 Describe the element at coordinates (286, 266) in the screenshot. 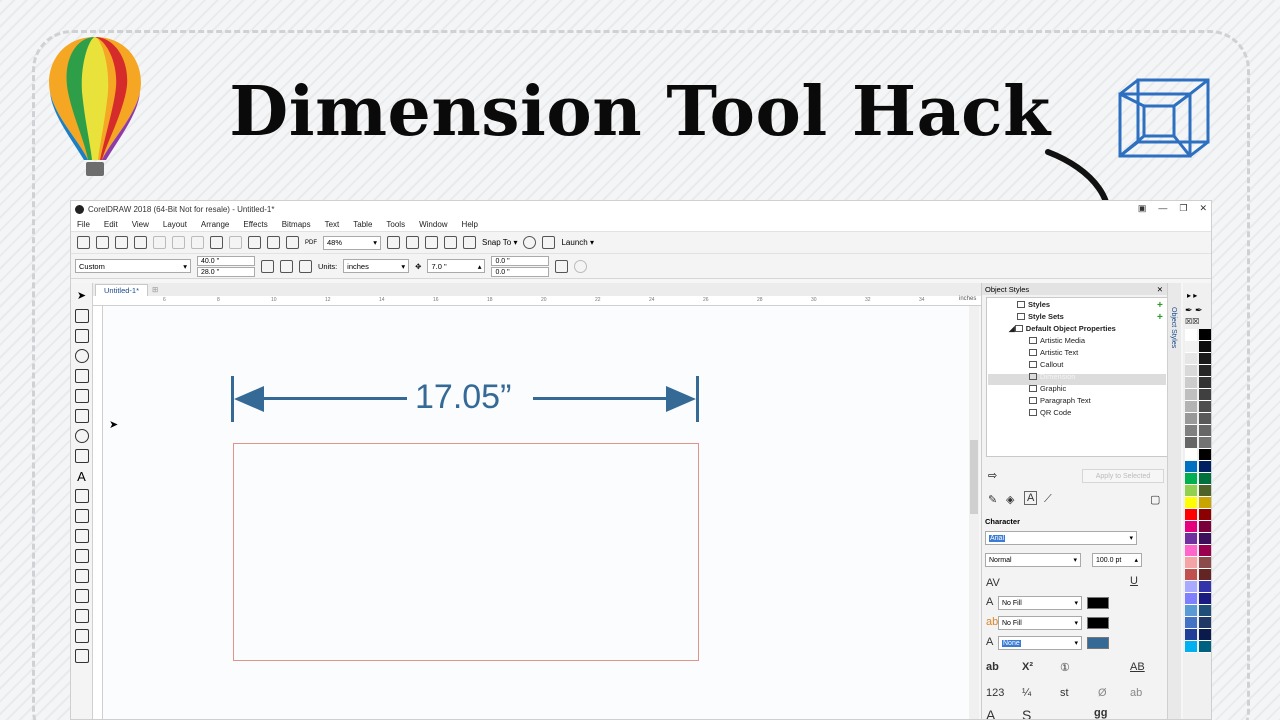

I see `landscape-icon` at that location.